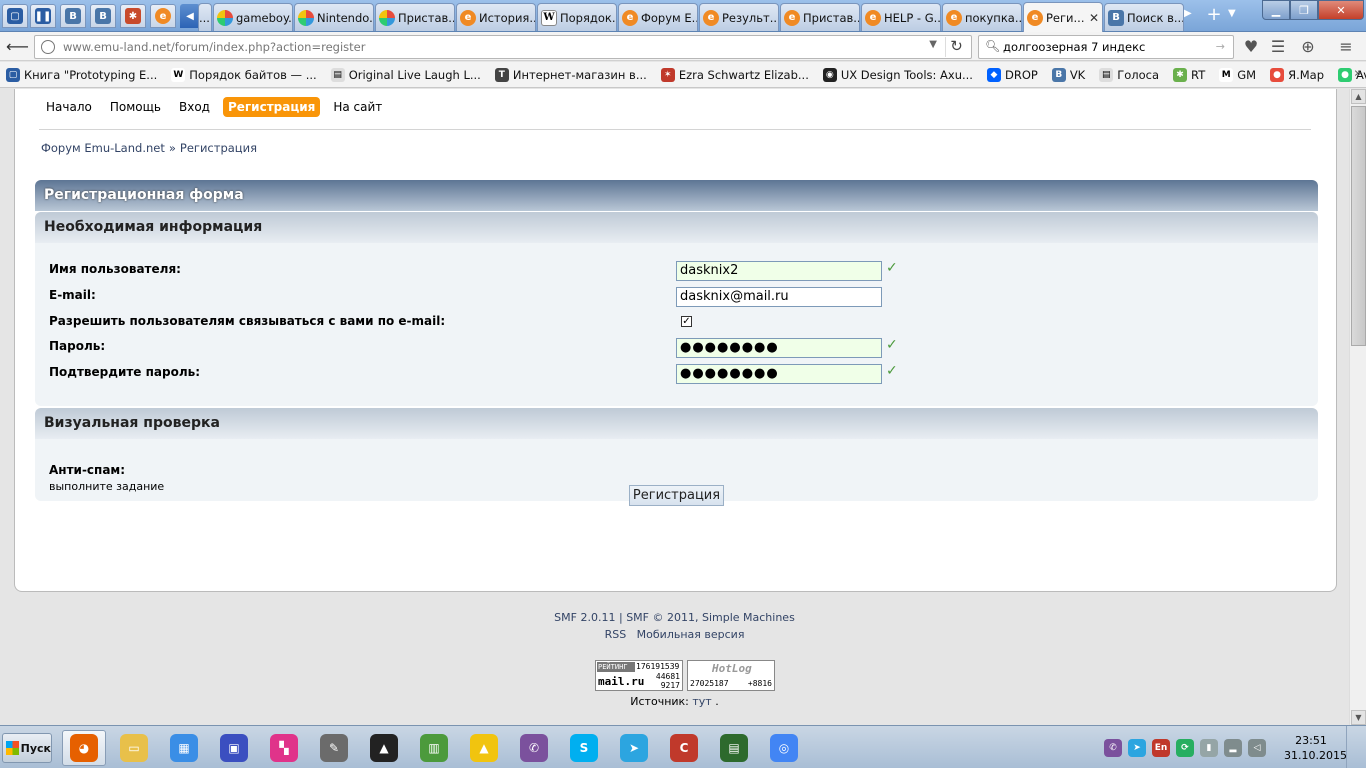 Image resolution: width=1366 pixels, height=768 pixels. What do you see at coordinates (634, 748) in the screenshot?
I see `taskbar-app: ➤` at bounding box center [634, 748].